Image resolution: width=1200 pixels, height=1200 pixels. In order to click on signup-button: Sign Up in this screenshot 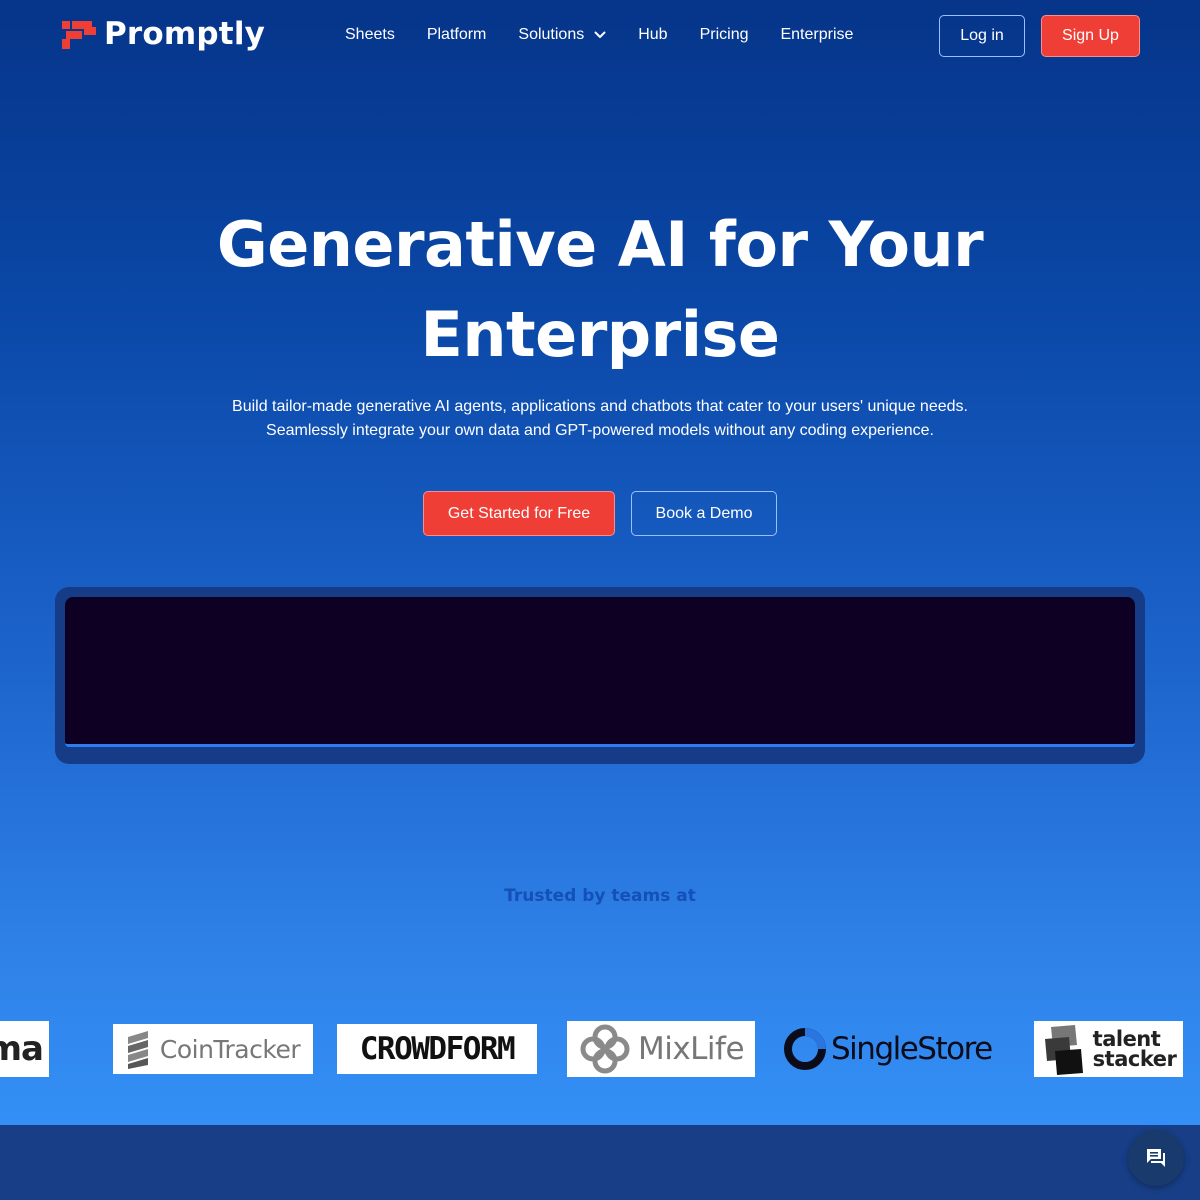, I will do `click(1090, 36)`.